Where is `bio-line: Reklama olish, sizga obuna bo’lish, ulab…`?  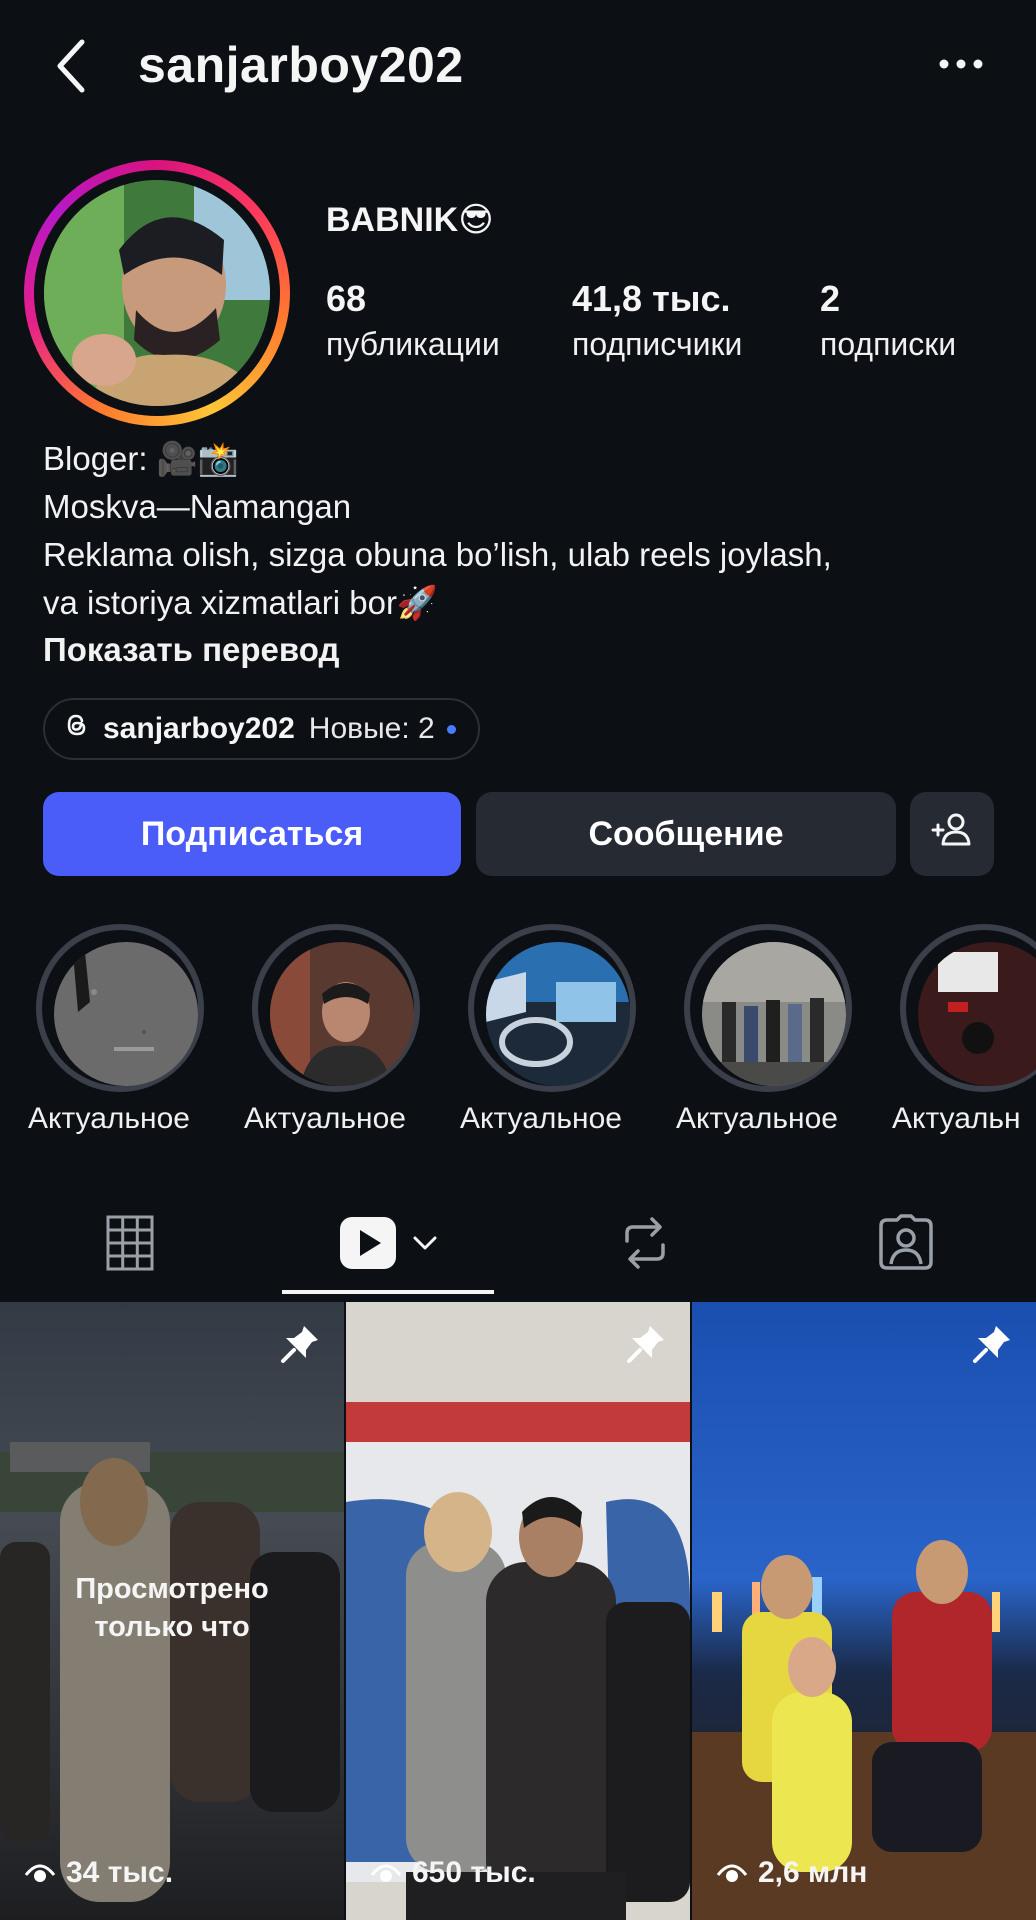
bio-line: Reklama olish, sizga obuna bo’lish, ulab… is located at coordinates (437, 554).